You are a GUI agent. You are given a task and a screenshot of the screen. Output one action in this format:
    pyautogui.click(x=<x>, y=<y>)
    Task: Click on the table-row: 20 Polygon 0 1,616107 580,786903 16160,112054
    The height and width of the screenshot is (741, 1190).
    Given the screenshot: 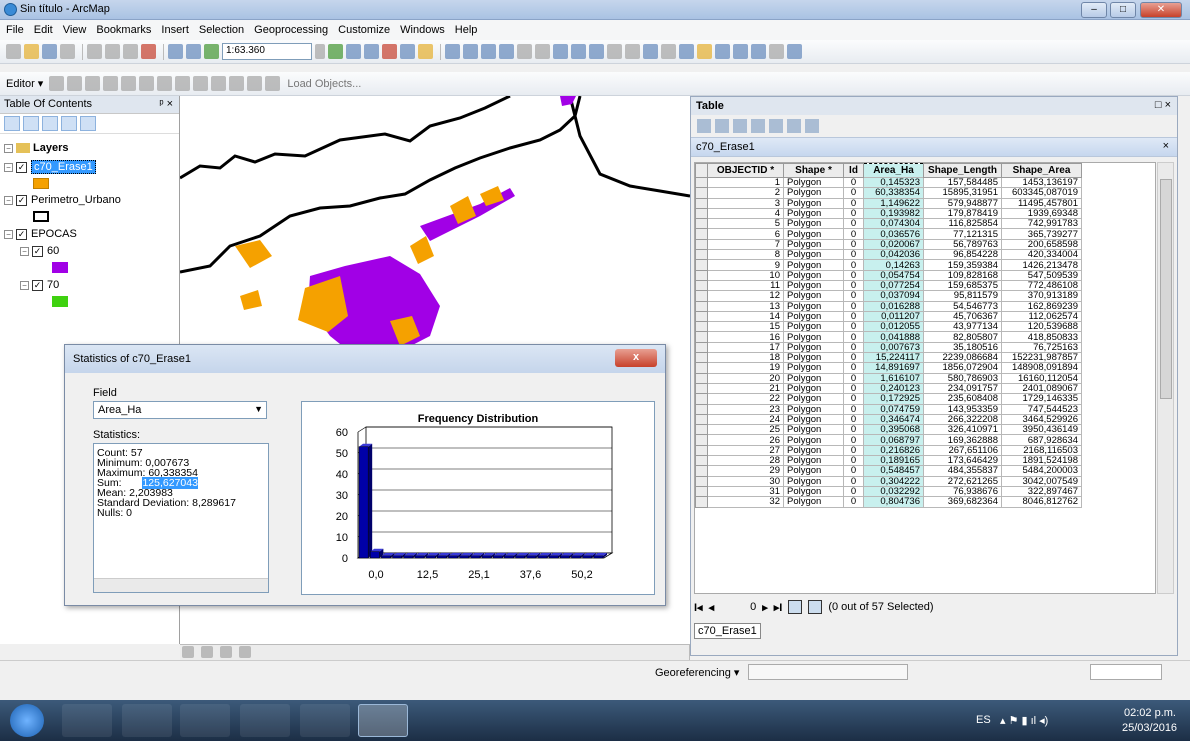 What is the action you would take?
    pyautogui.click(x=888, y=378)
    